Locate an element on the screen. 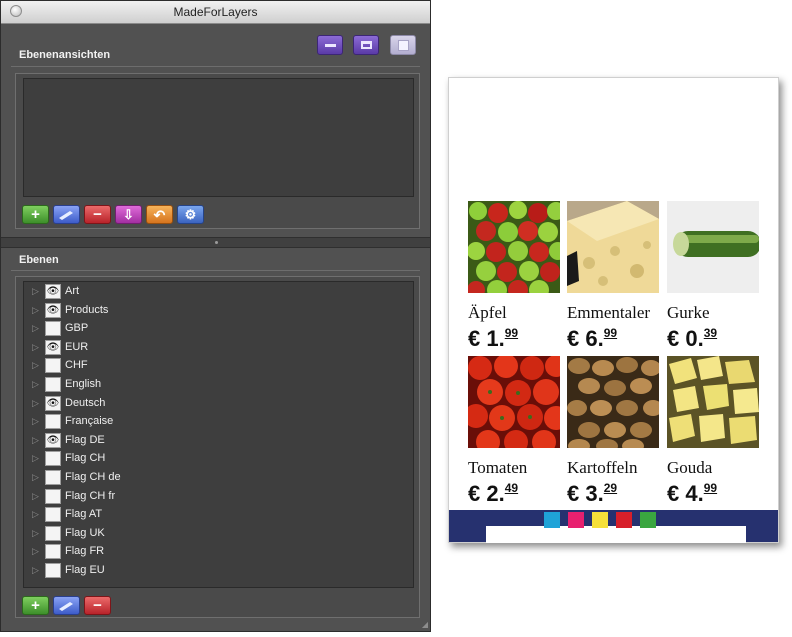  edit-icon is located at coordinates (66, 215).